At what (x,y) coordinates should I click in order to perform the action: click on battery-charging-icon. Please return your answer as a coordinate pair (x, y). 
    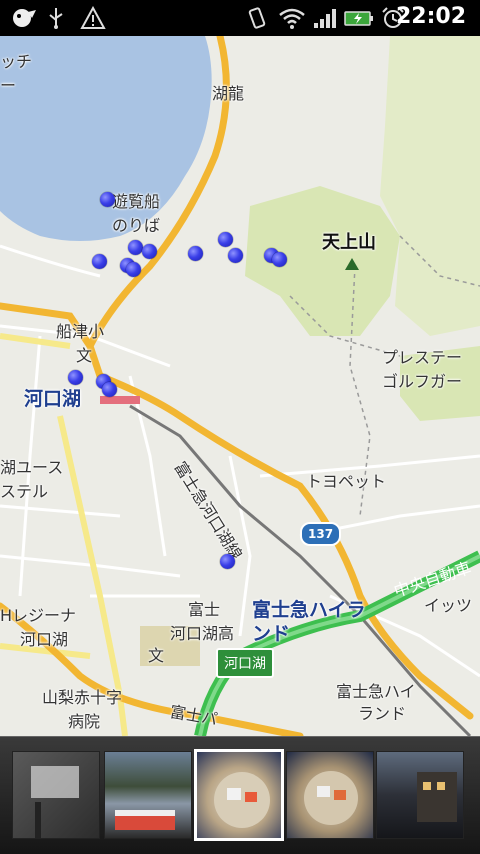
    Looking at the image, I should click on (359, 18).